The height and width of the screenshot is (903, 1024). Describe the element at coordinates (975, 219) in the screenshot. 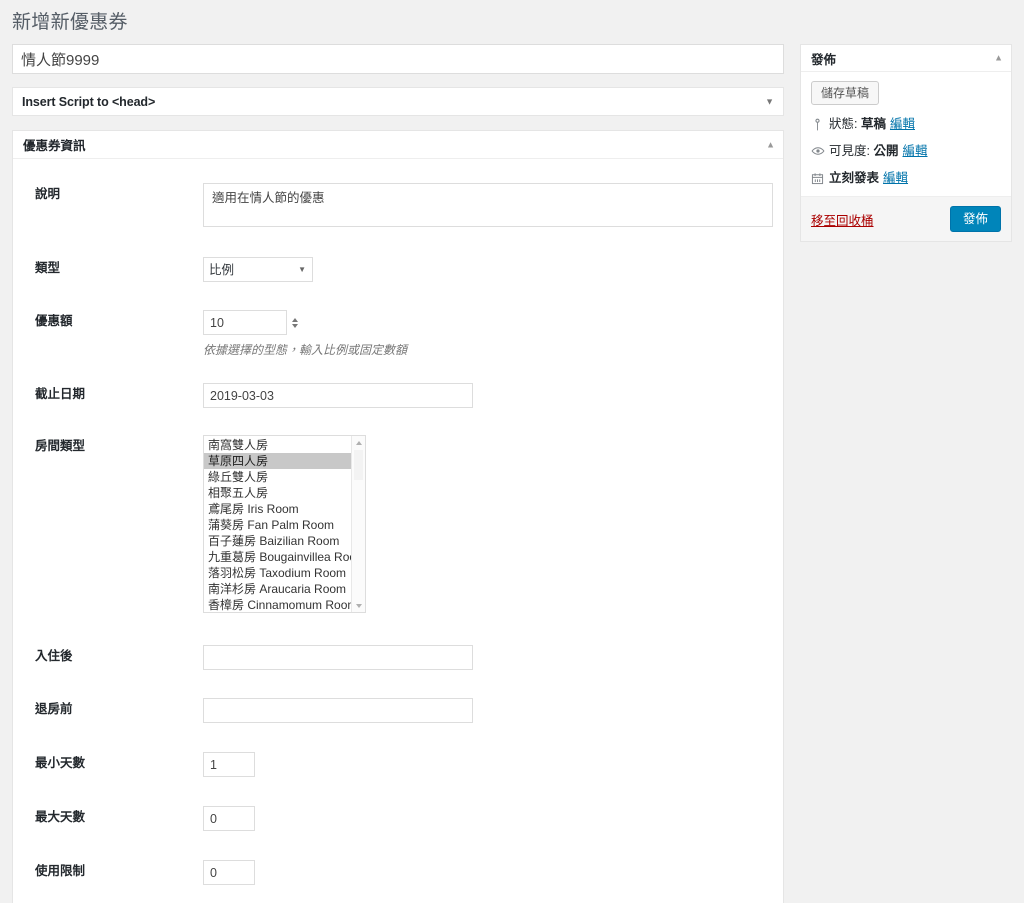

I see `publish-button: 發佈` at that location.